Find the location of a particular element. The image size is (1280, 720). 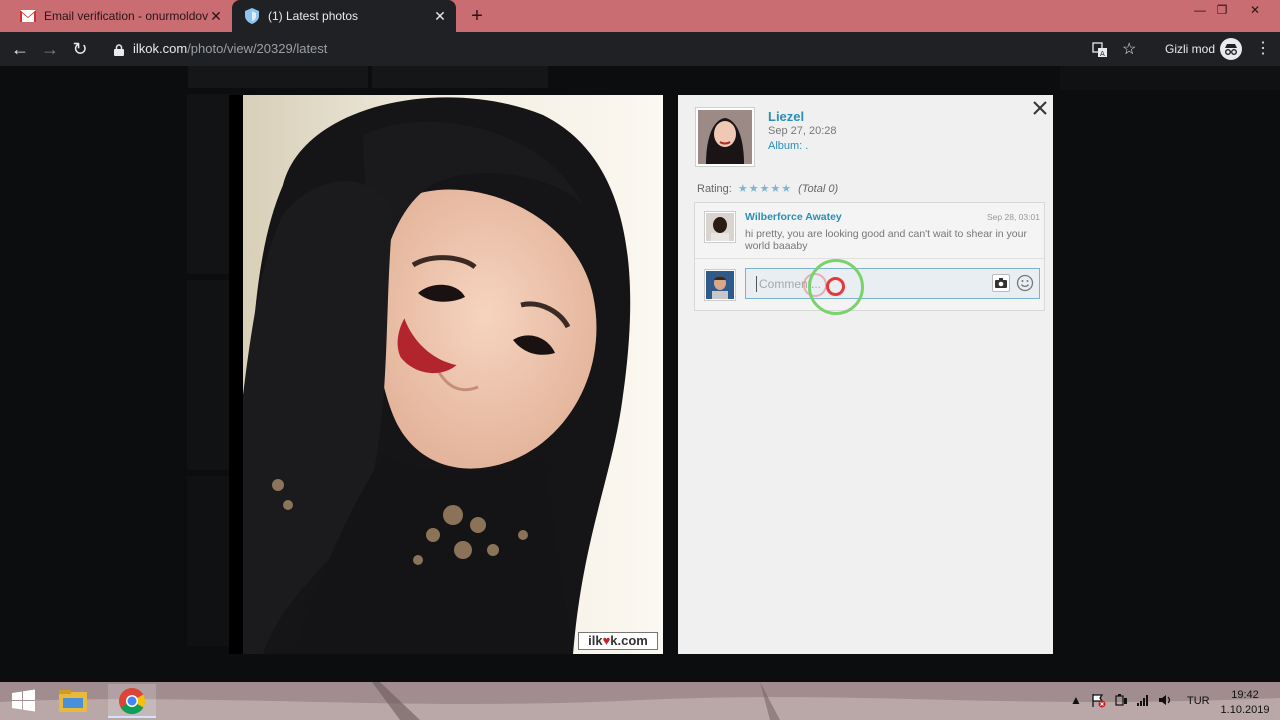

watermark-text-left: ilk is located at coordinates (595, 640).